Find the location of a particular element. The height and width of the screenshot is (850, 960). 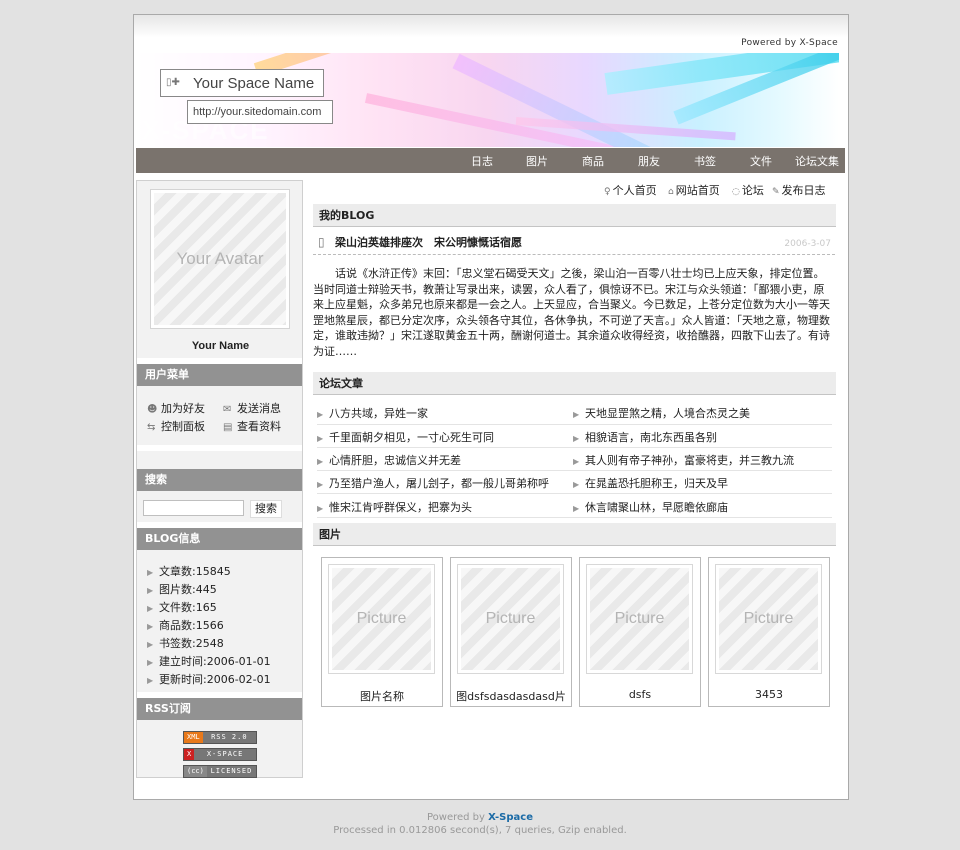

site-name: Your Space Name is located at coordinates (253, 83).